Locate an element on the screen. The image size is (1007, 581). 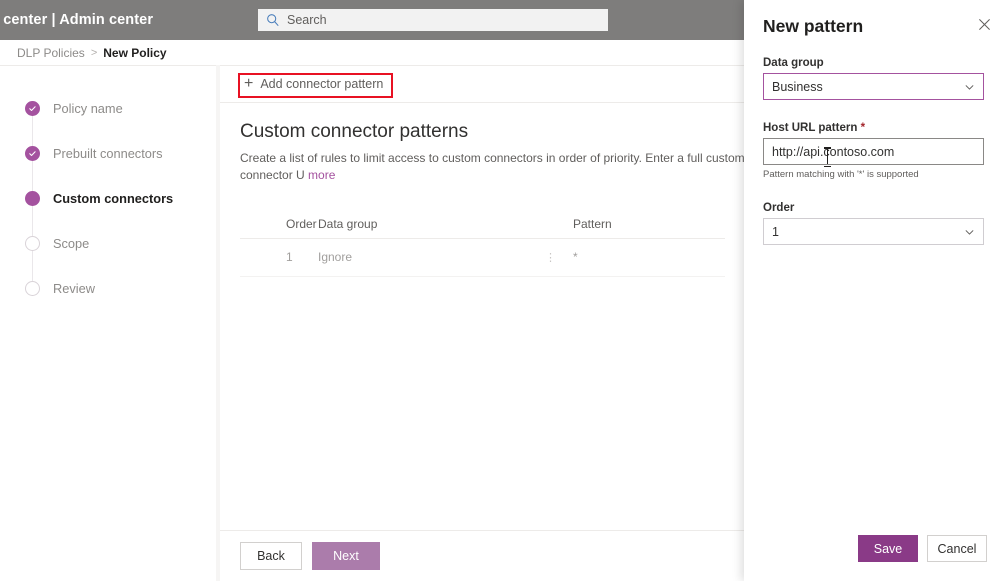
text-cursor-icon is located at coordinates (827, 157).